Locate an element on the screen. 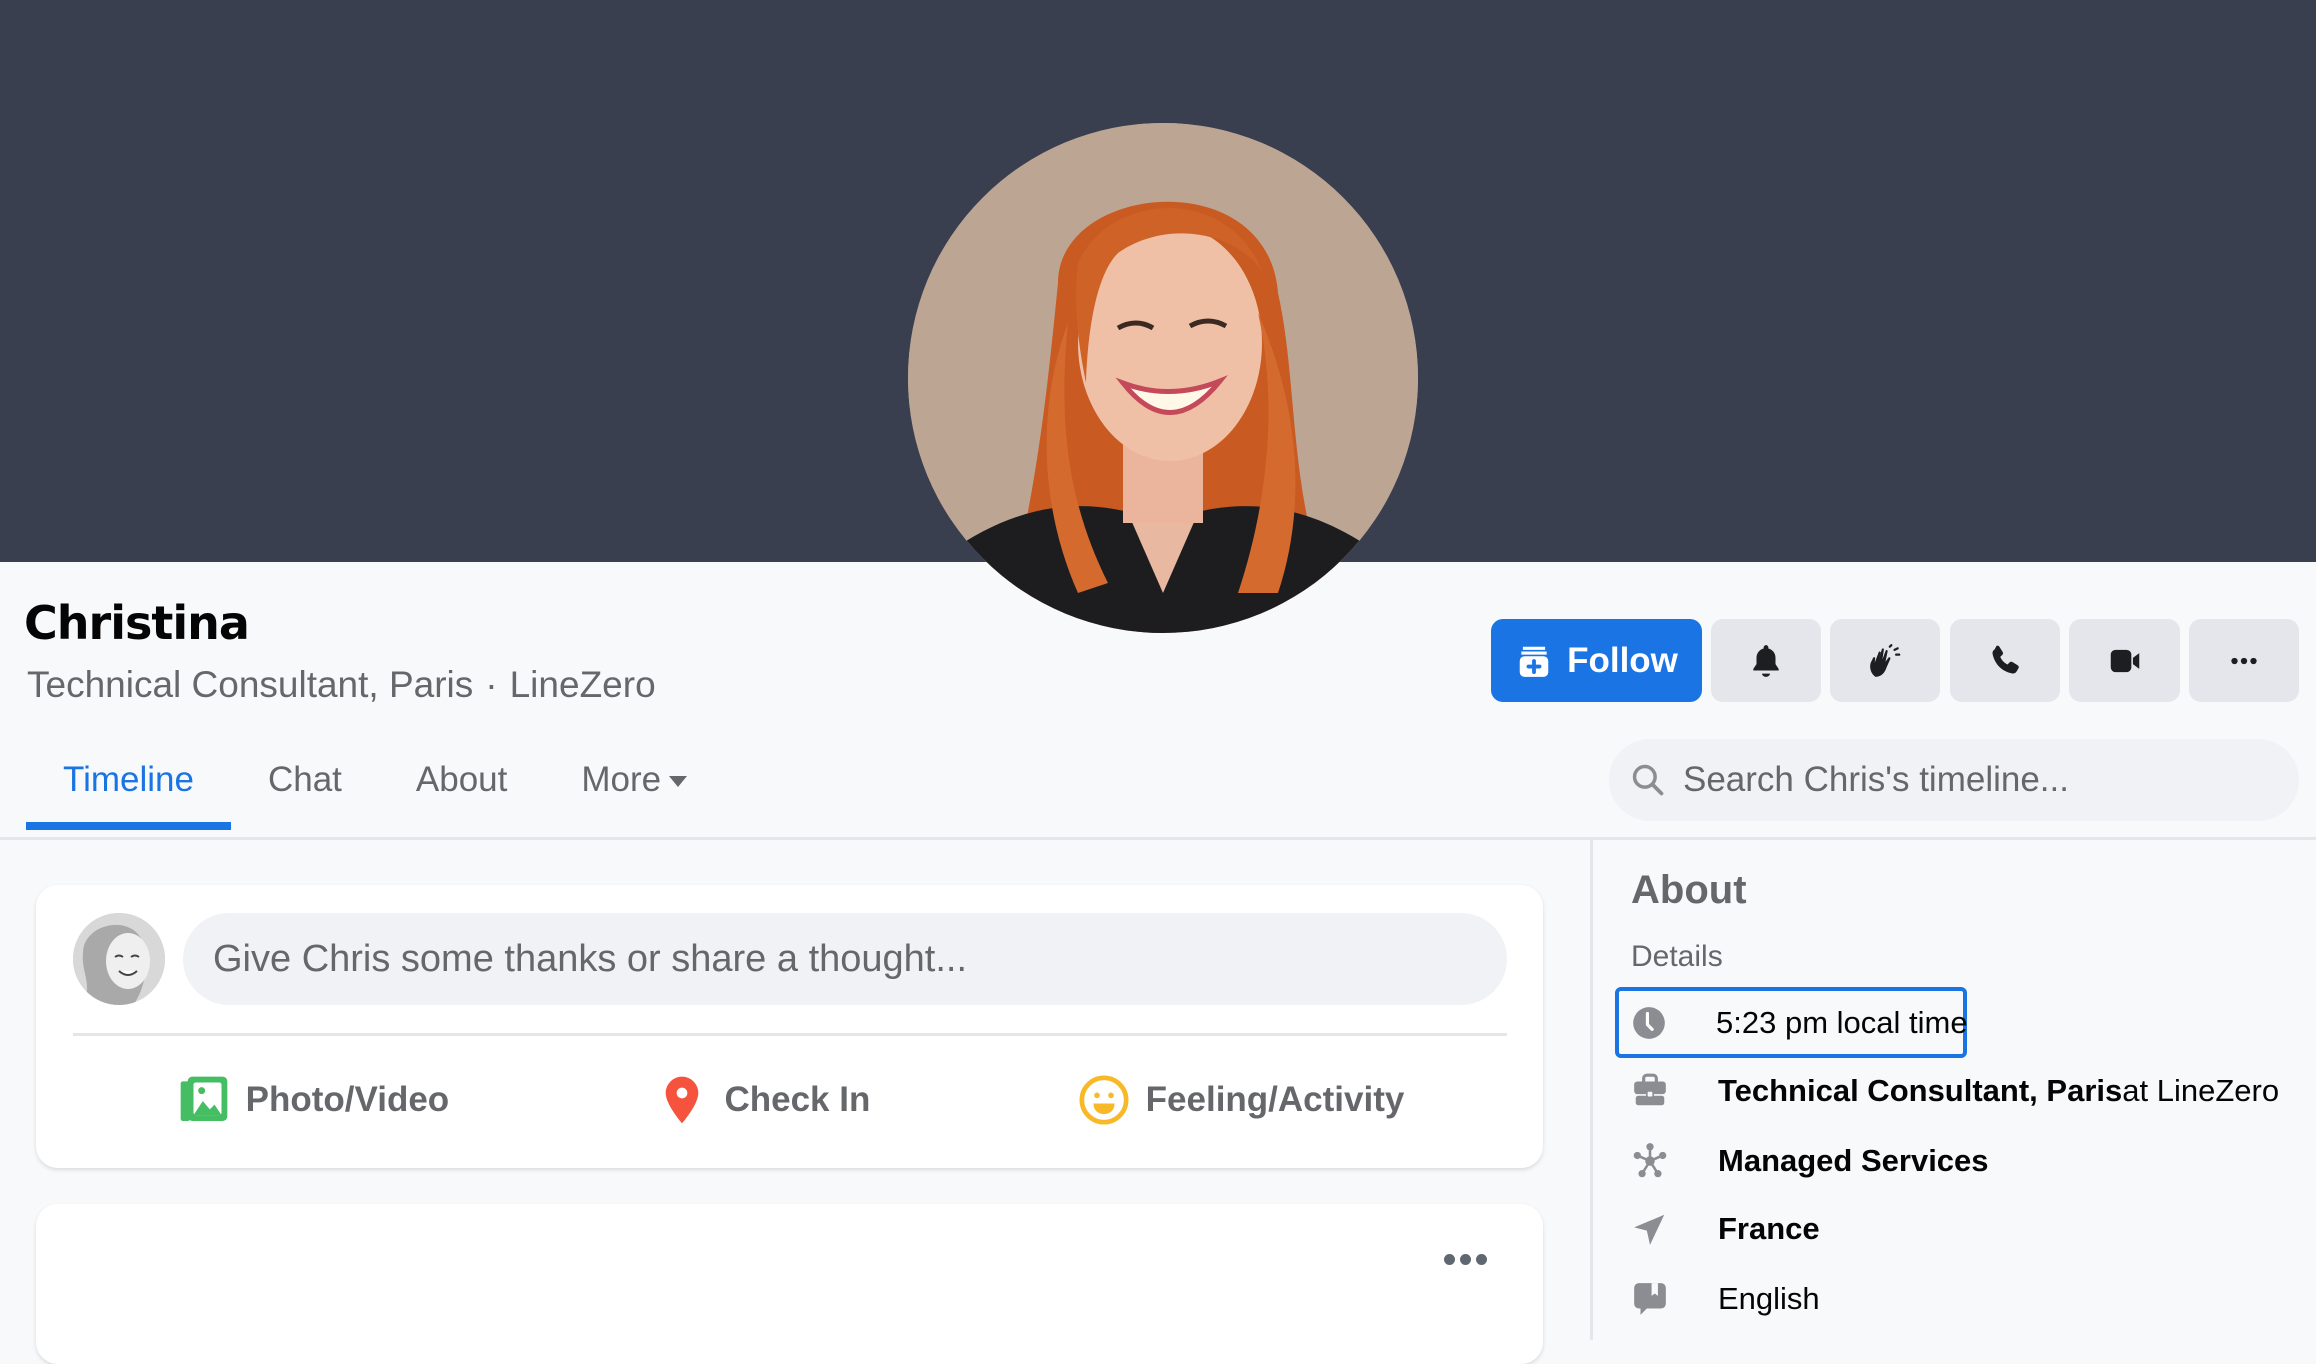 The width and height of the screenshot is (2316, 1364). department-text: Managed Services is located at coordinates (1853, 1161).